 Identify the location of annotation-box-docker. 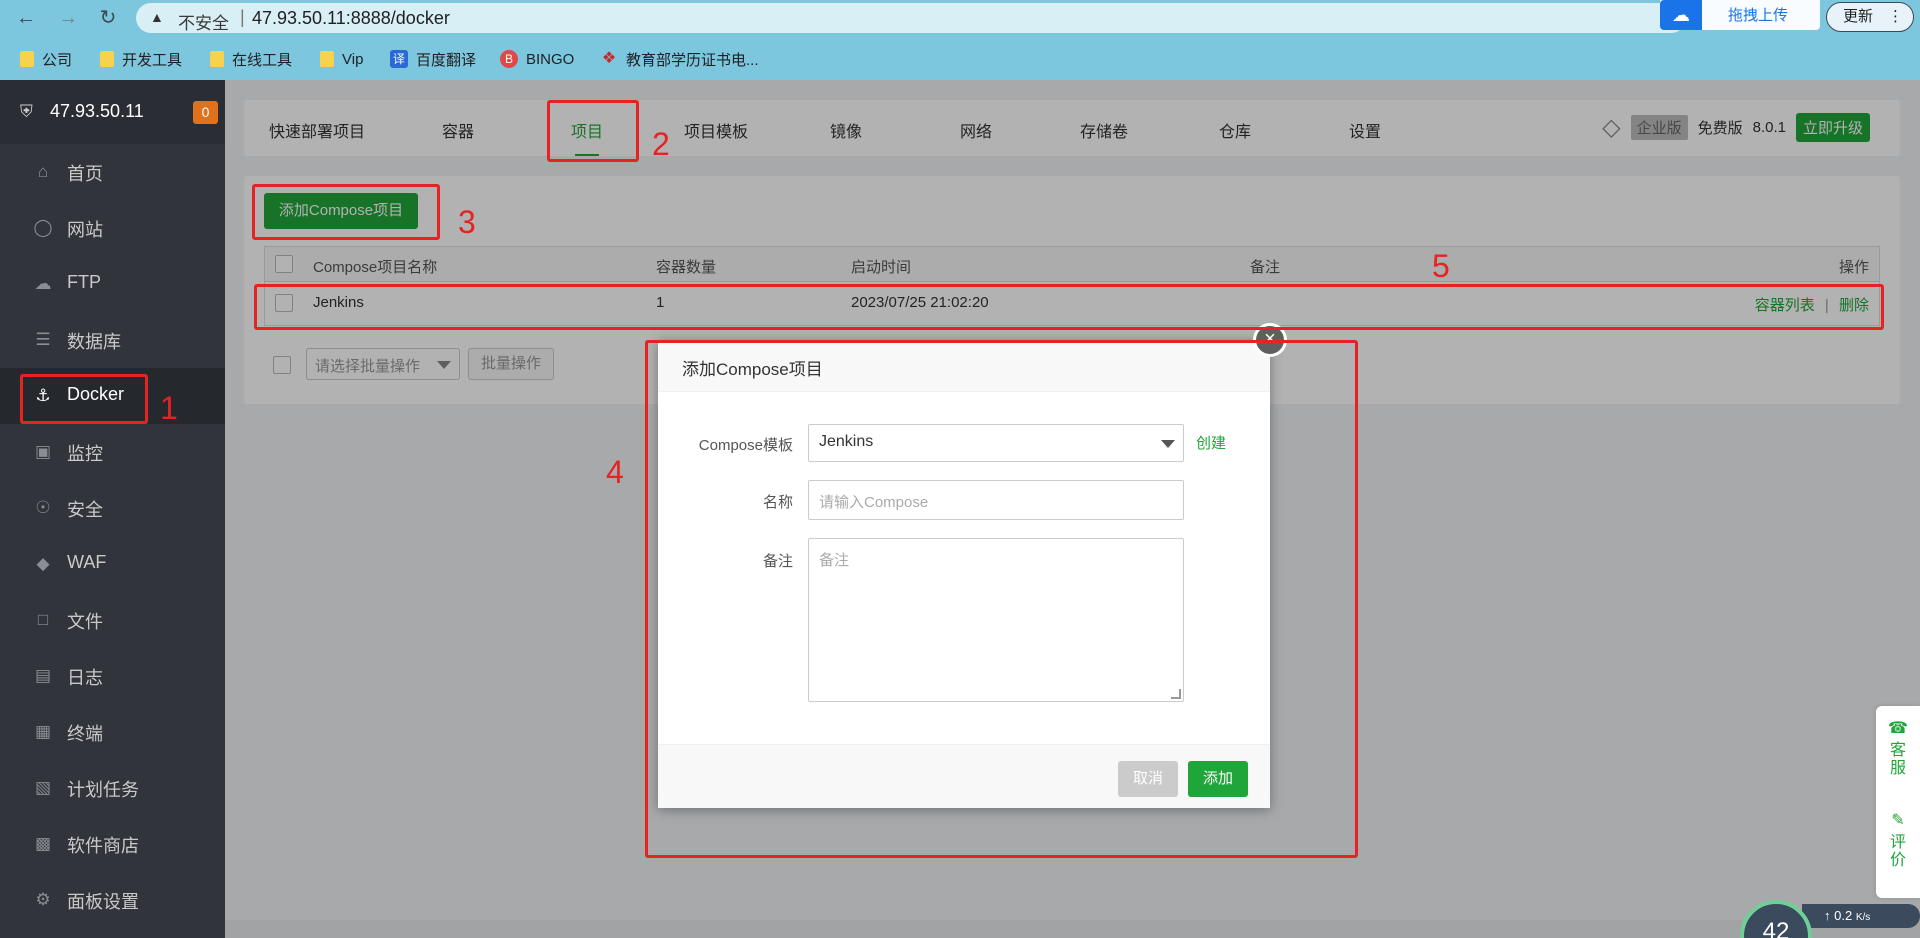
(84, 399).